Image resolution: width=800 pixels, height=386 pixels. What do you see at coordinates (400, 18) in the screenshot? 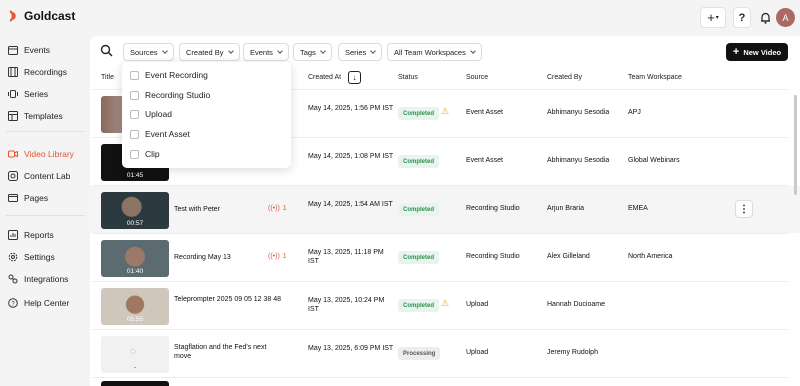
I see `top-bar: Goldcast + ▾ ? A` at bounding box center [400, 18].